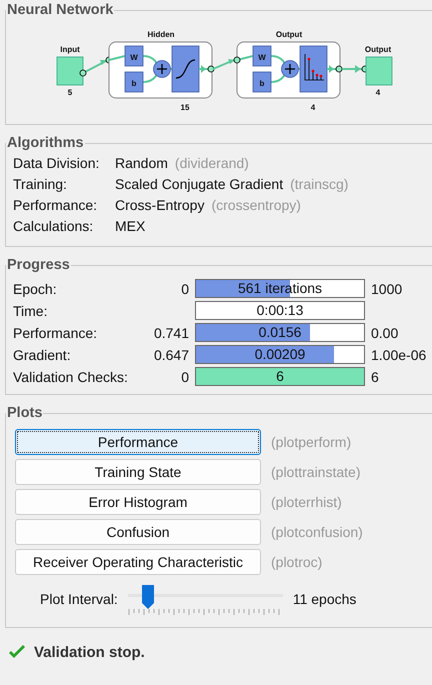  Describe the element at coordinates (56, 163) in the screenshot. I see `field-label: Data Division:` at that location.